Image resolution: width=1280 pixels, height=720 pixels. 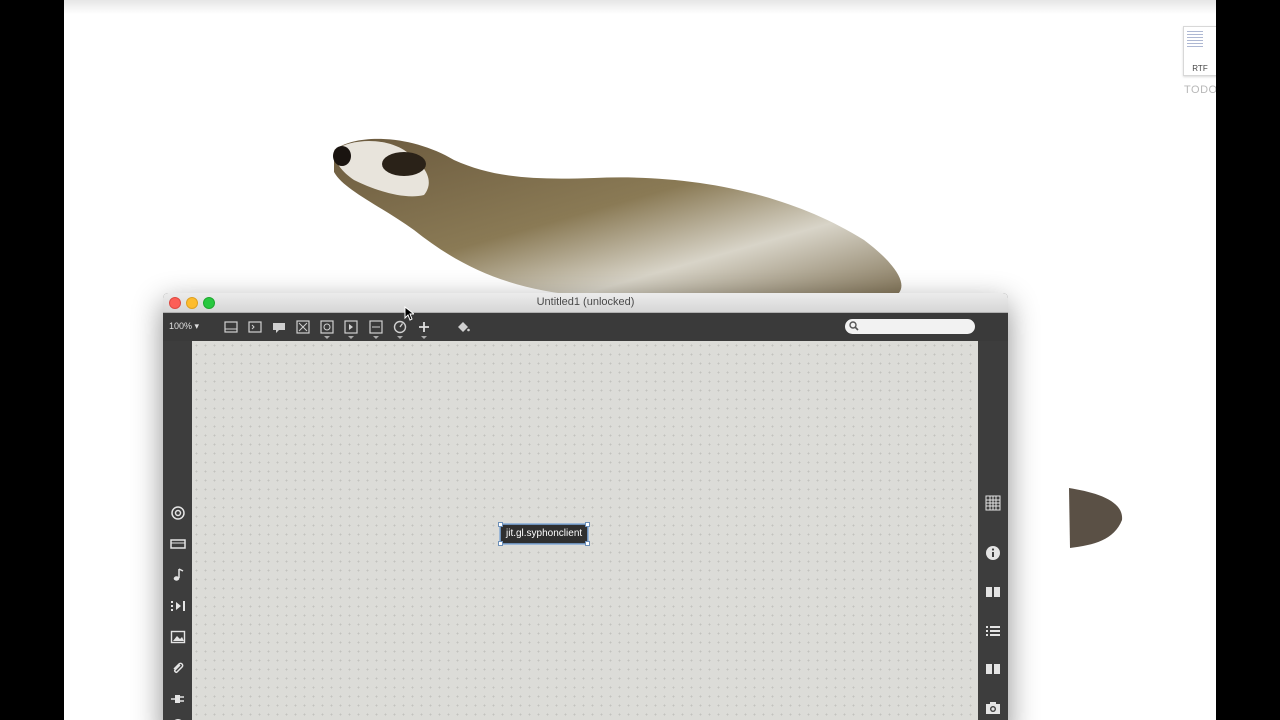 I want to click on video-icon, so click(x=178, y=544).